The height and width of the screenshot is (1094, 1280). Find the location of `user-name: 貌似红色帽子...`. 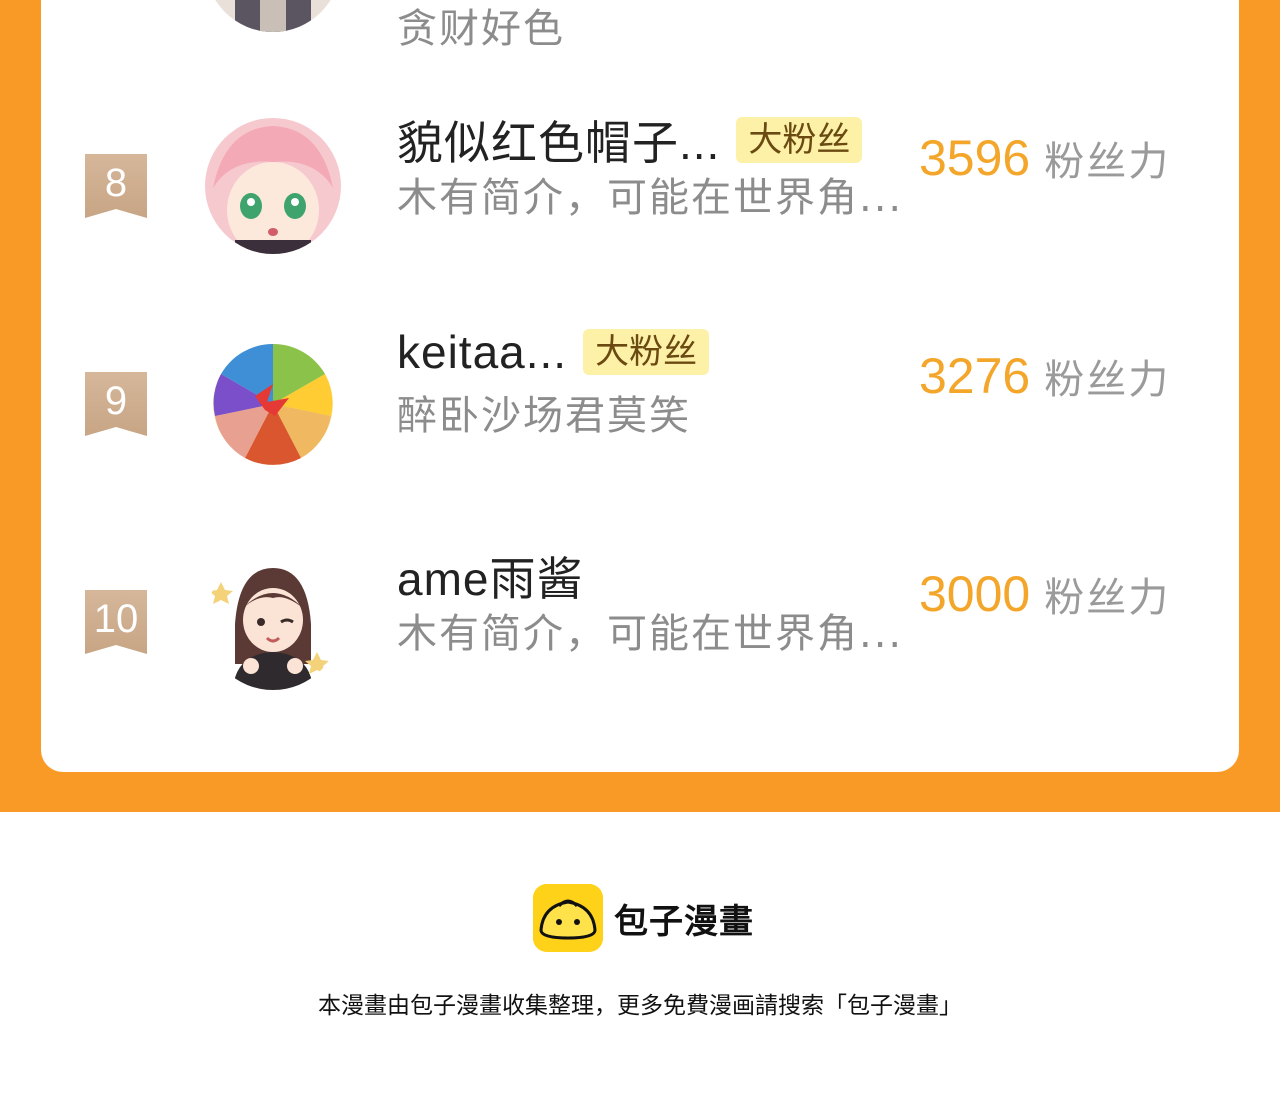

user-name: 貌似红色帽子... is located at coordinates (558, 140).